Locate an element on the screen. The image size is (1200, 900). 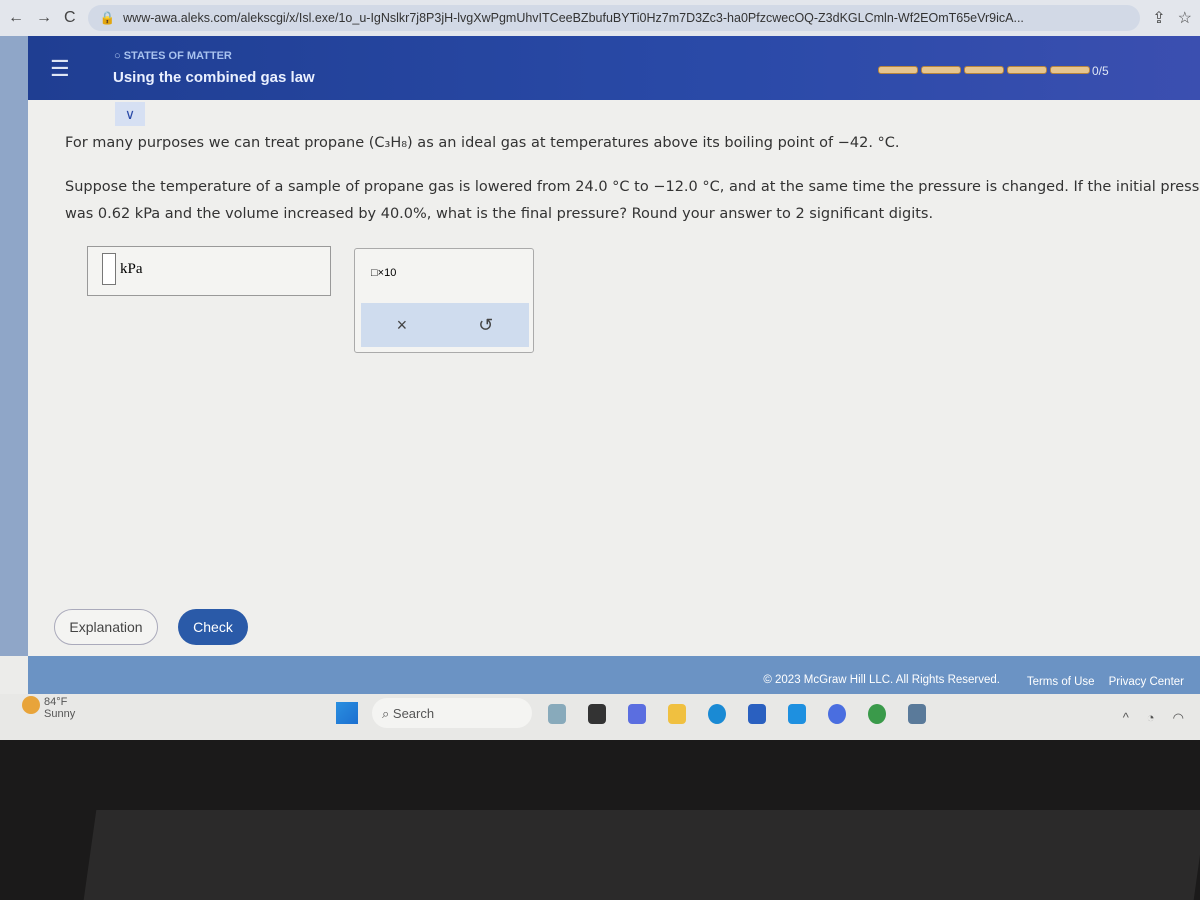
menu-icon: ☰ is located at coordinates (60, 69).